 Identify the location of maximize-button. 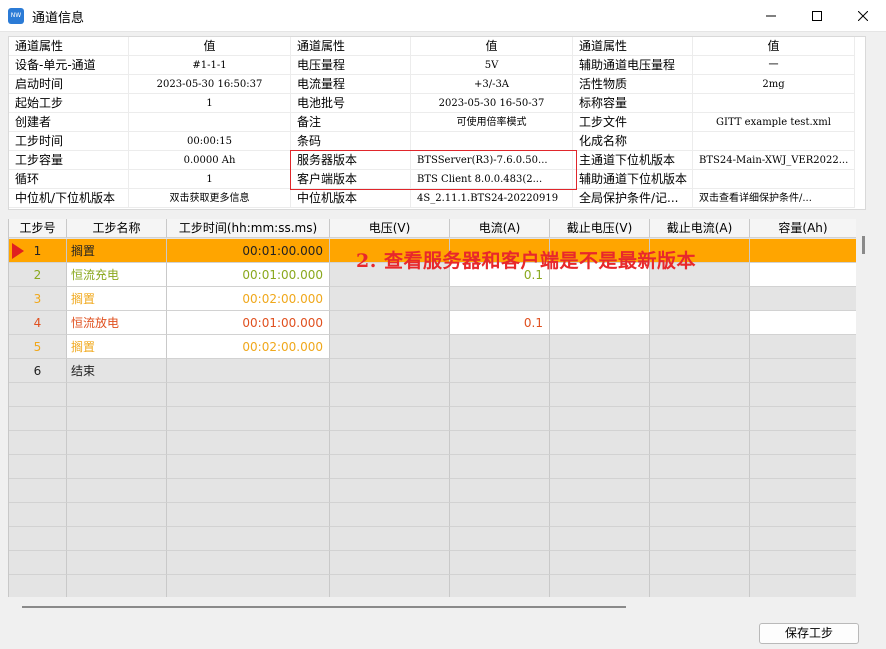
(817, 16).